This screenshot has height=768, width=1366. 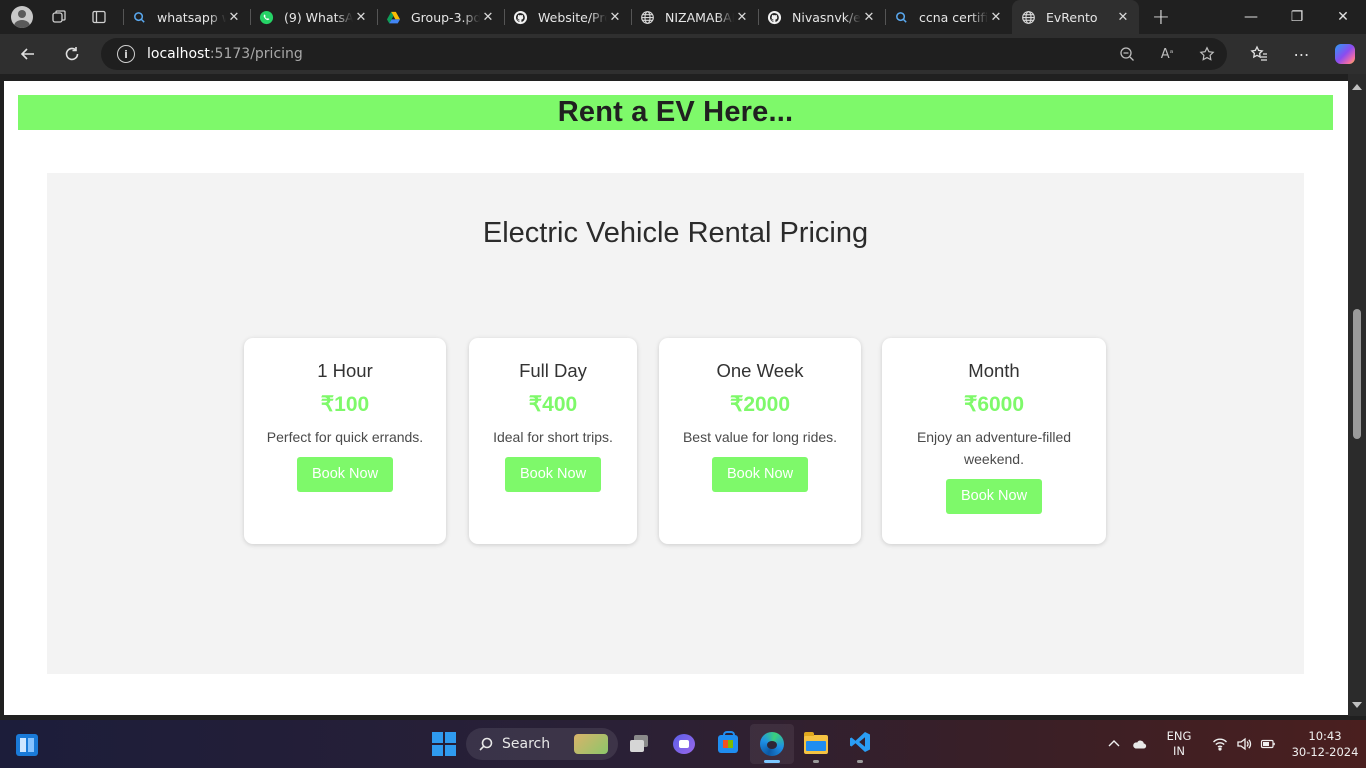 What do you see at coordinates (1179, 751) in the screenshot?
I see `region-code: IN` at bounding box center [1179, 751].